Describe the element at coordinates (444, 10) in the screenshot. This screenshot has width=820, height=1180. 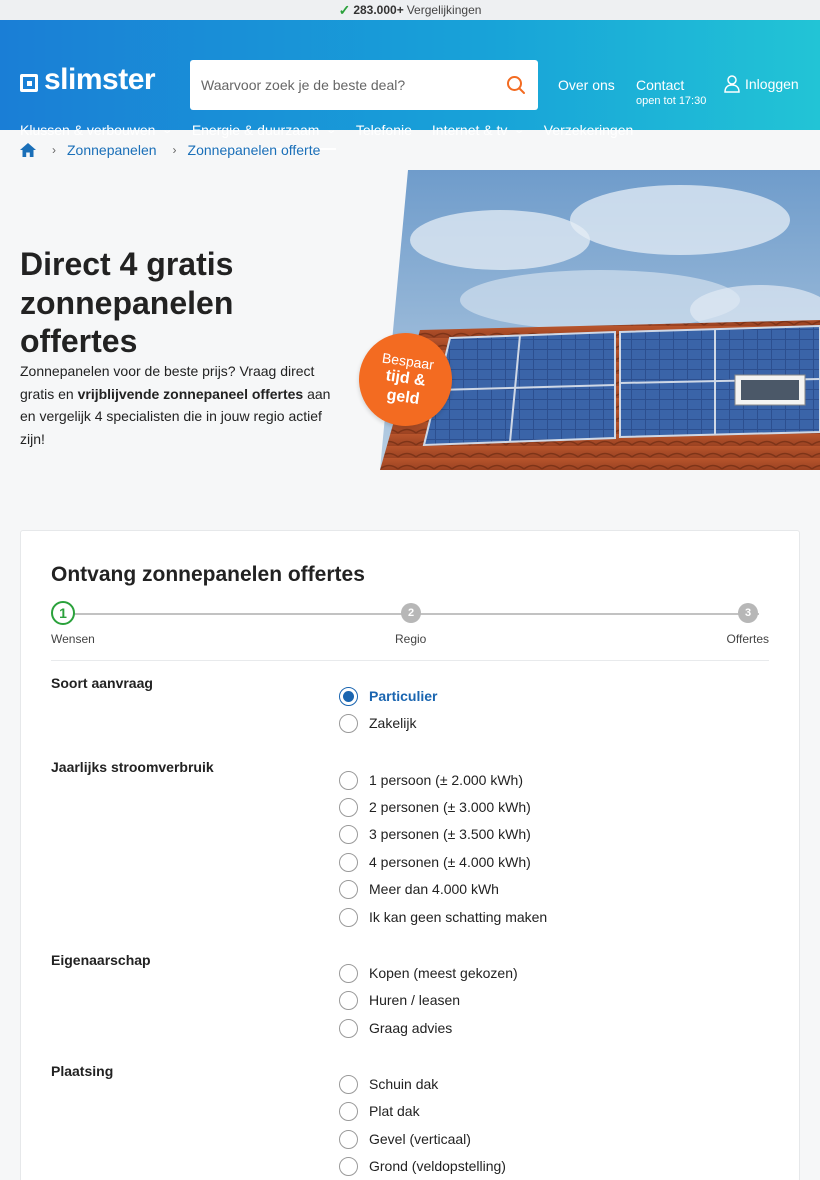
I see `comparison-text: Vergelijkingen` at that location.